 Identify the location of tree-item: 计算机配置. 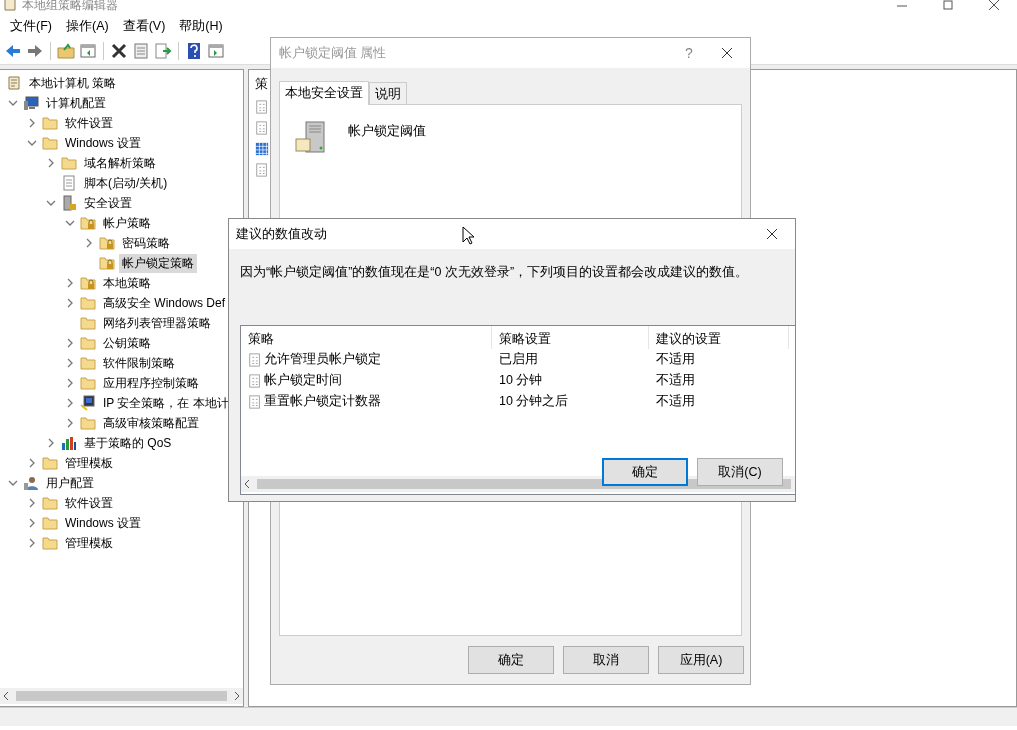
(76, 103).